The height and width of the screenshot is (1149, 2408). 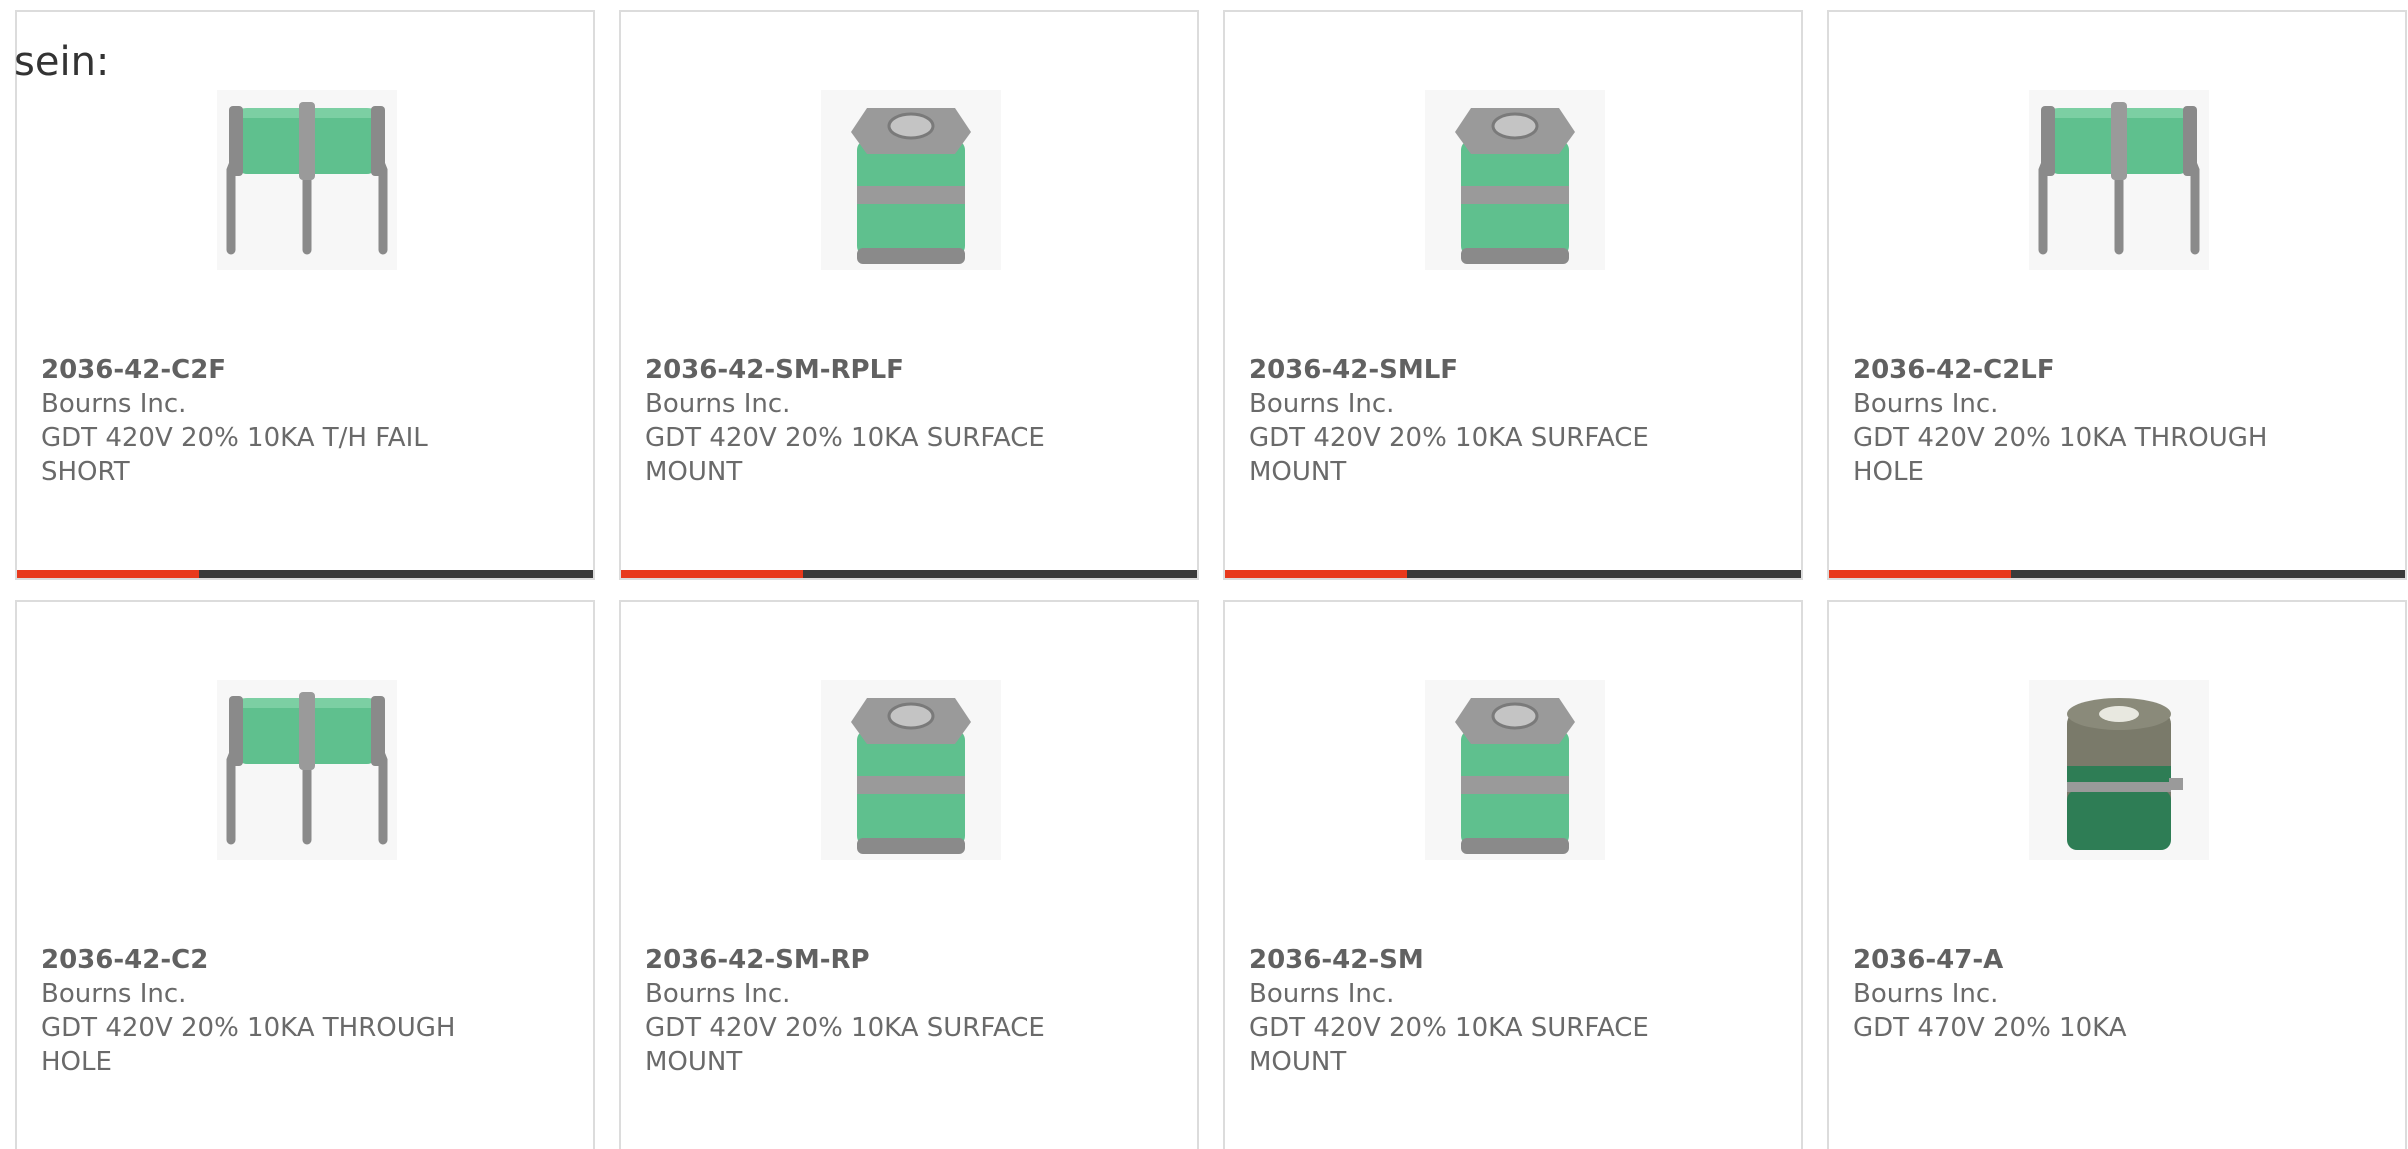 What do you see at coordinates (1990, 1028) in the screenshot?
I see `product-description: GDT 470V 20% 10KA` at bounding box center [1990, 1028].